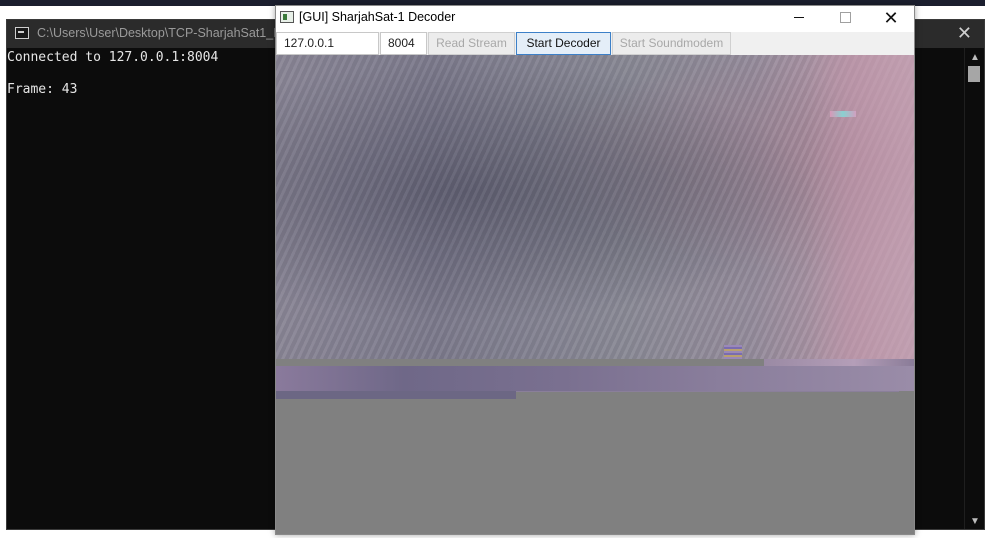 The height and width of the screenshot is (538, 985). I want to click on maximize-button, so click(845, 18).